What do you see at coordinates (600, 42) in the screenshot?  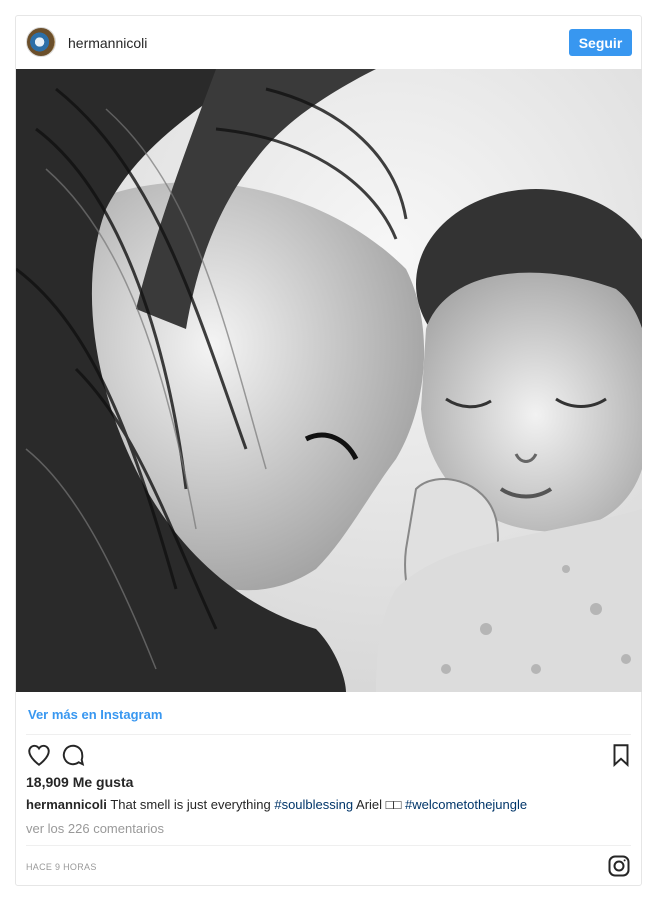 I see `follow-button: Seguir` at bounding box center [600, 42].